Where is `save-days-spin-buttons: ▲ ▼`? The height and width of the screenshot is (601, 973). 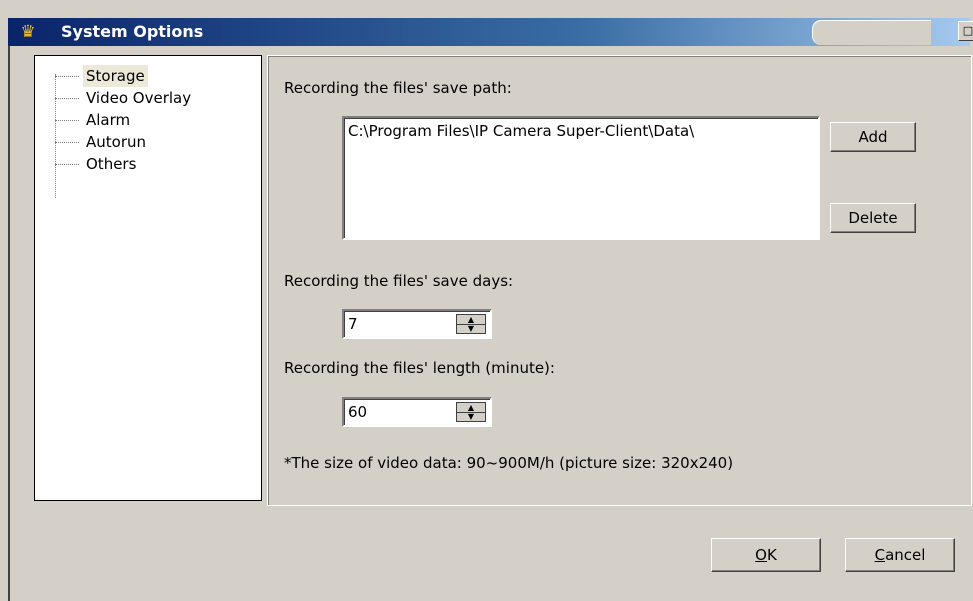 save-days-spin-buttons: ▲ ▼ is located at coordinates (471, 324).